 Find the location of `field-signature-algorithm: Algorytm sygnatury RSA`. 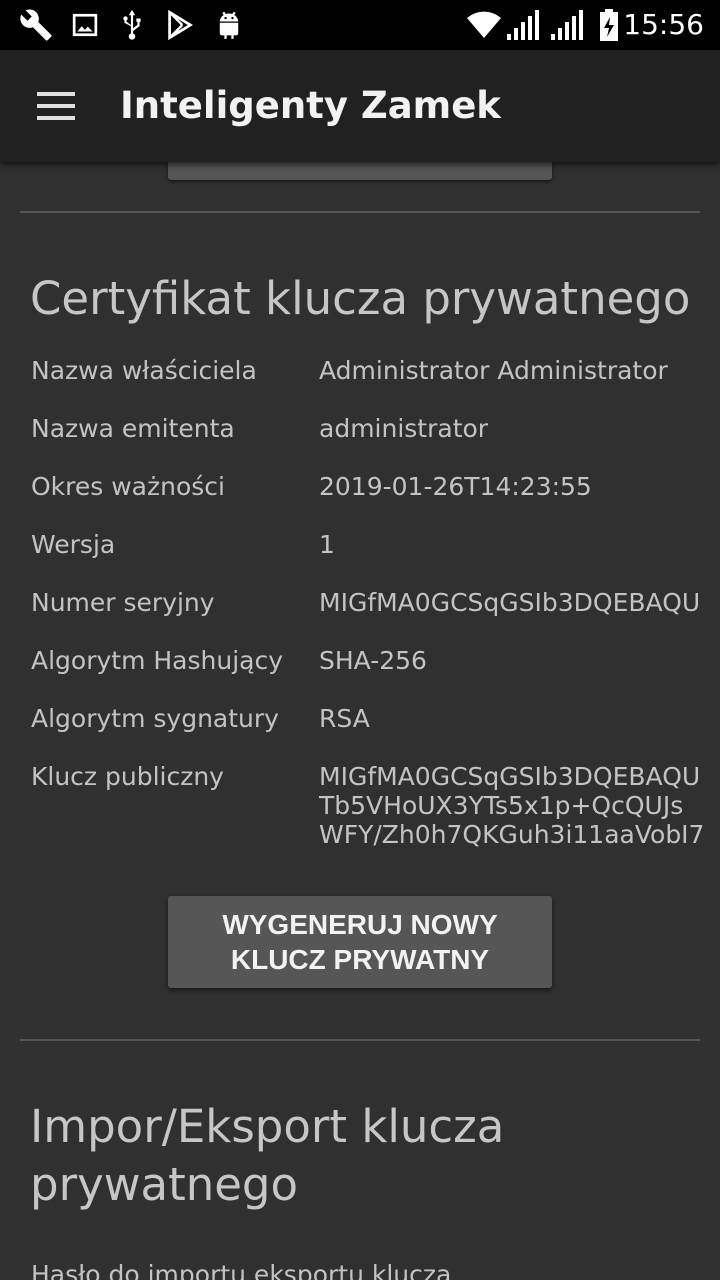

field-signature-algorithm: Algorytm sygnatury RSA is located at coordinates (360, 733).